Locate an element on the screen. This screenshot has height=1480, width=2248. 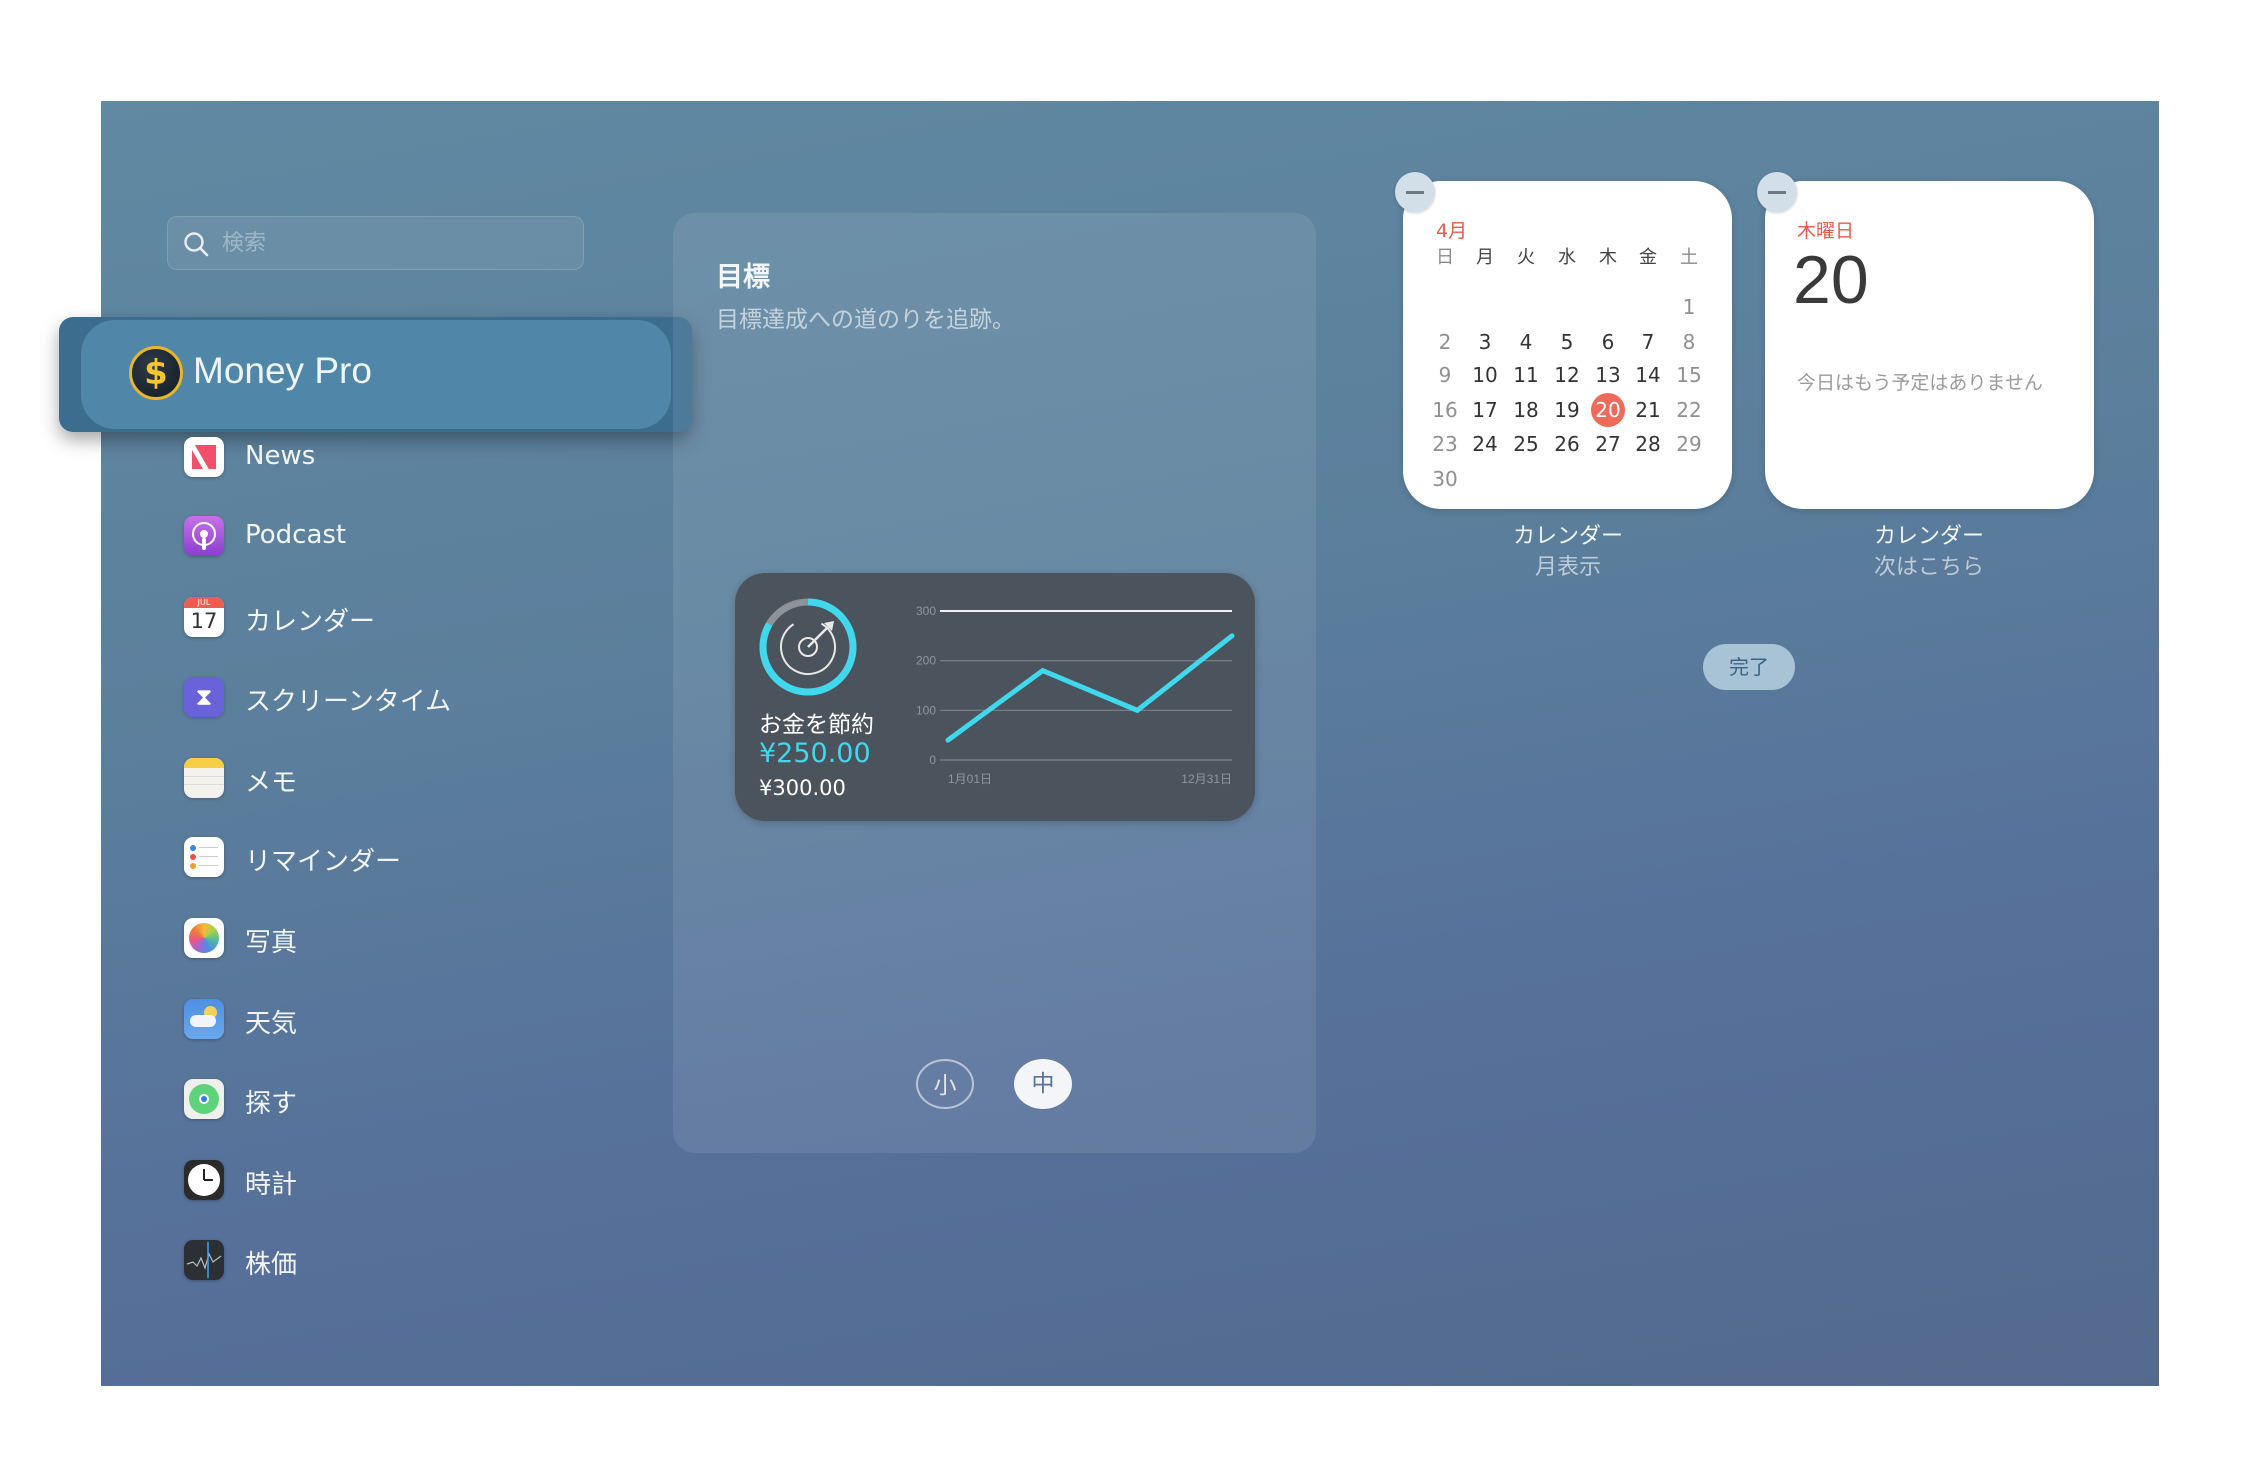
calendar-day: 17 is located at coordinates (1485, 410).